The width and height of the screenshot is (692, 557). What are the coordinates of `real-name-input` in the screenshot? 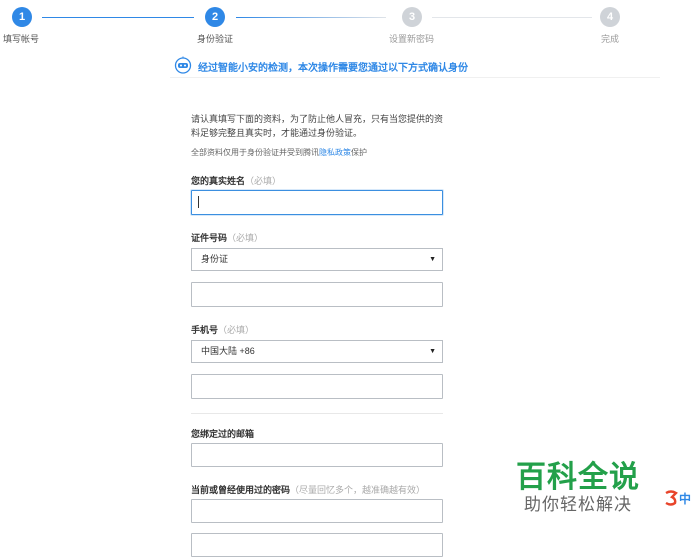 It's located at (317, 202).